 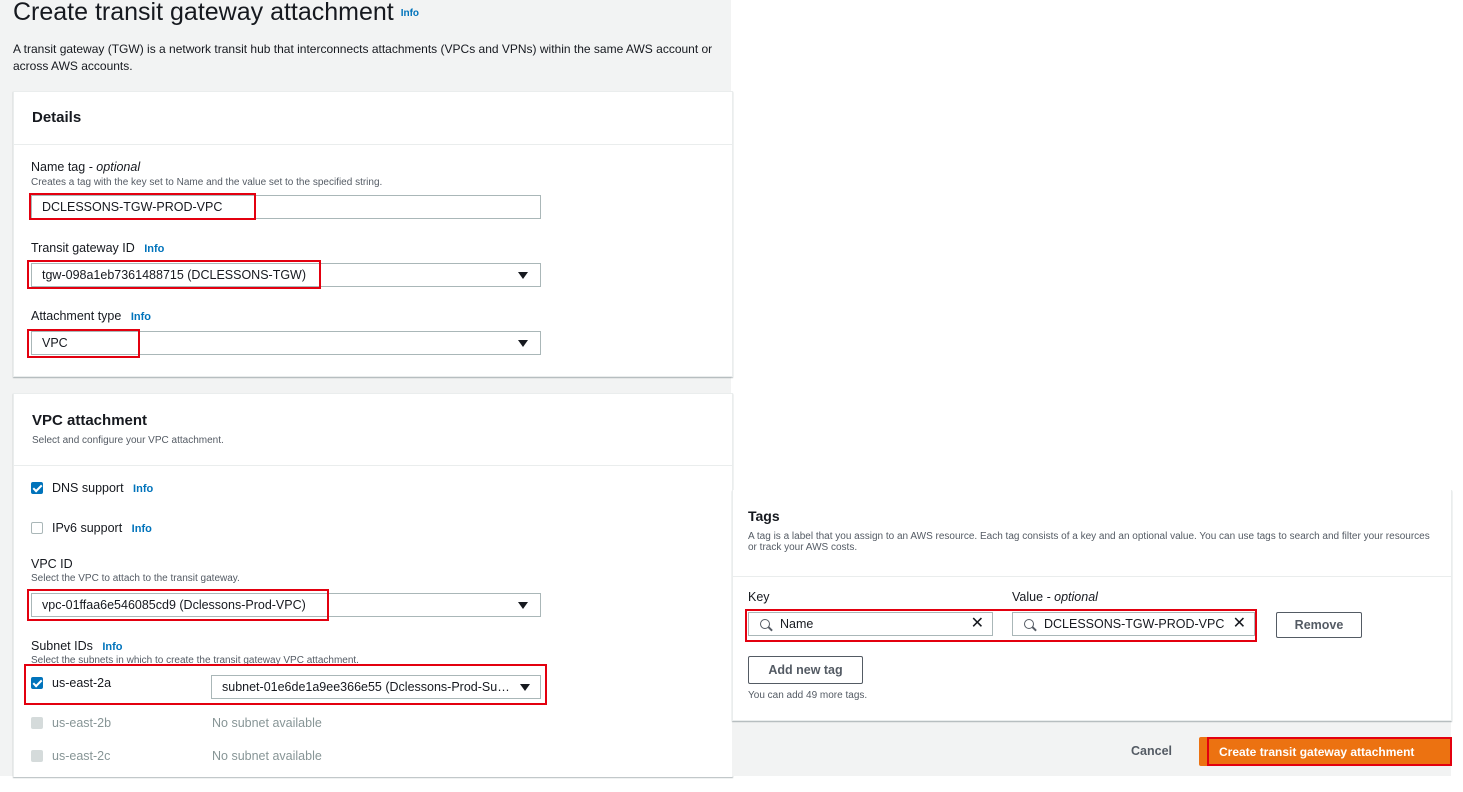 I want to click on page-title-text: Create transit gateway attachment, so click(x=203, y=13).